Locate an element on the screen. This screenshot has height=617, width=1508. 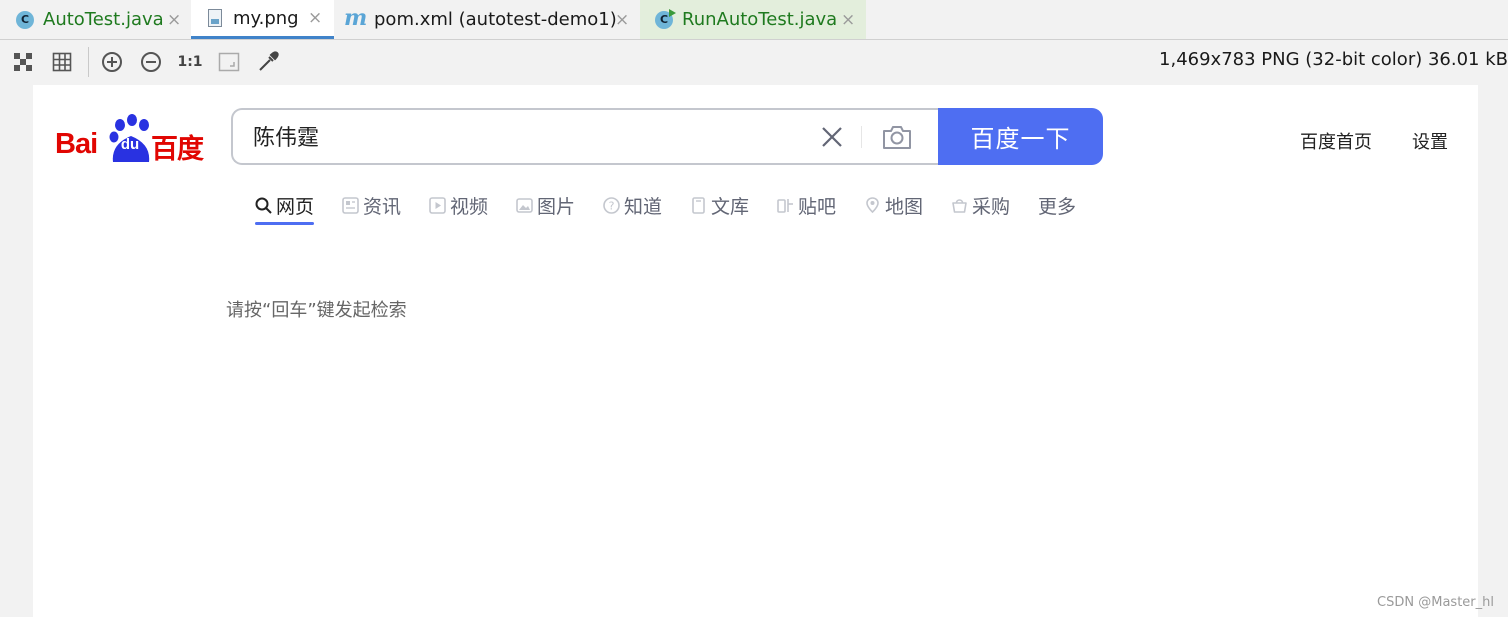
camera-icon is located at coordinates (897, 137).